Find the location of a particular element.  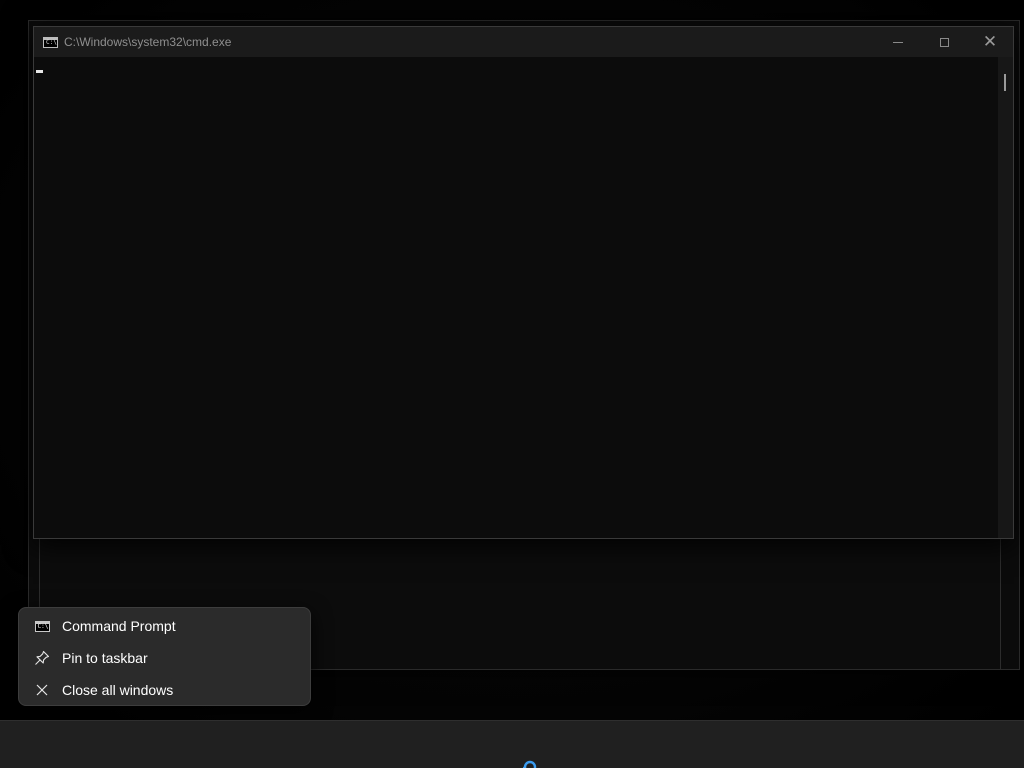

close-button: ✕ is located at coordinates (990, 42).